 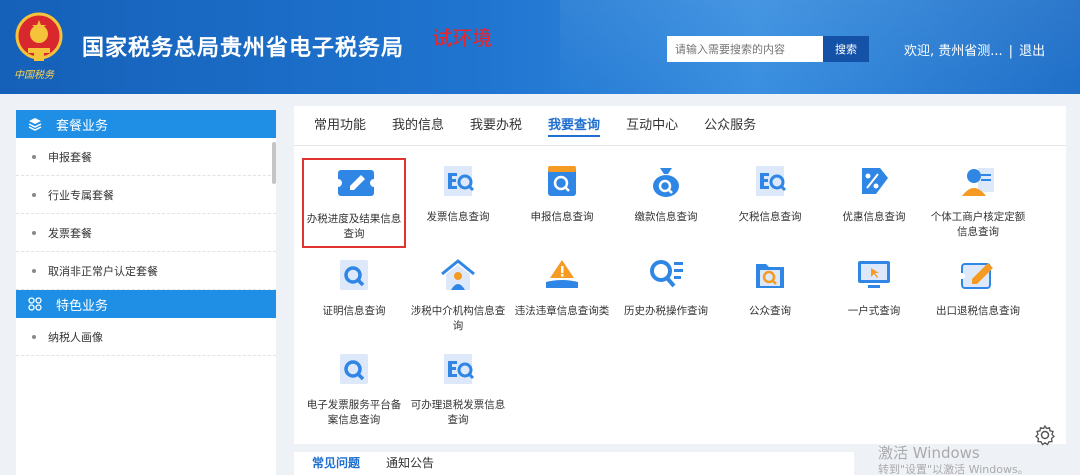 What do you see at coordinates (354, 297) in the screenshot?
I see `func-certificate-query: 证明信息查询` at bounding box center [354, 297].